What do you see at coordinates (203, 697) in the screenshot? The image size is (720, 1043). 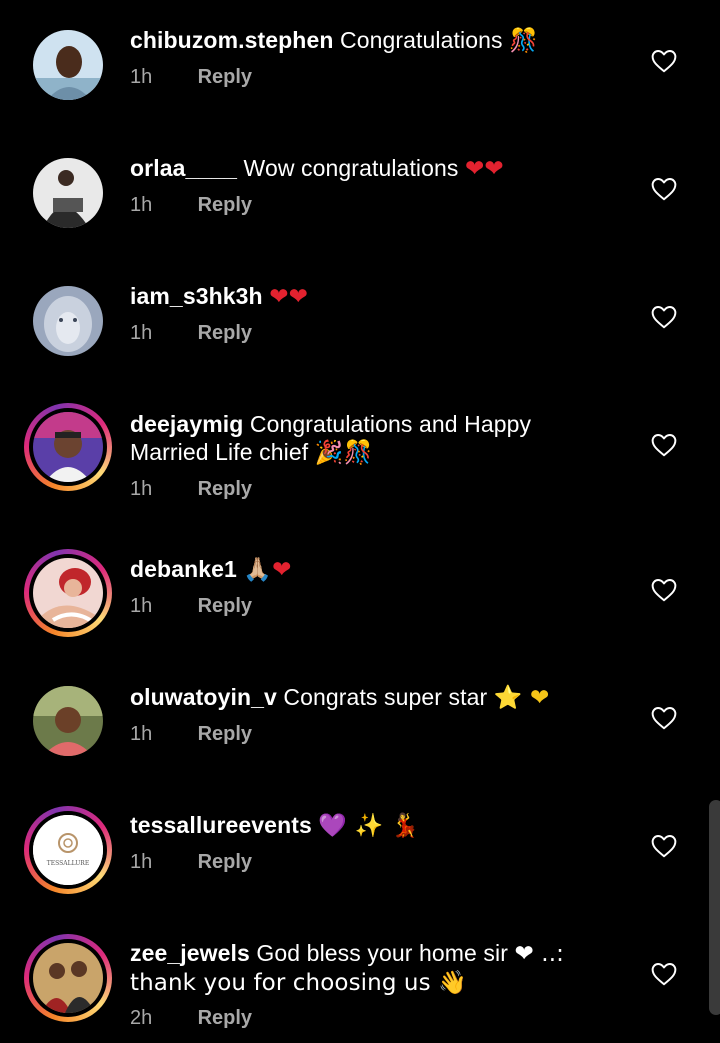 I see `comment-username: oluwatoyin_v` at bounding box center [203, 697].